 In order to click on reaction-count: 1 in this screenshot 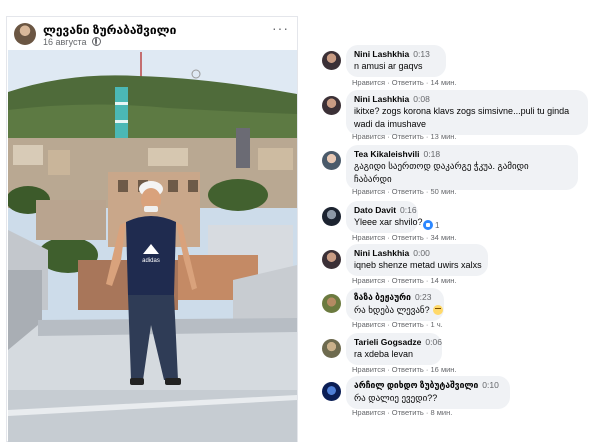, I will do `click(437, 225)`.